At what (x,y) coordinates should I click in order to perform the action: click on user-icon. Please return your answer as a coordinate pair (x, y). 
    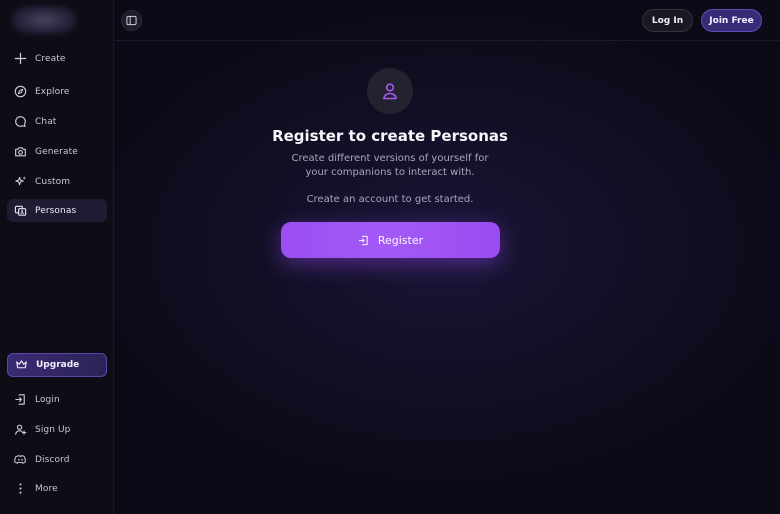
    Looking at the image, I should click on (390, 91).